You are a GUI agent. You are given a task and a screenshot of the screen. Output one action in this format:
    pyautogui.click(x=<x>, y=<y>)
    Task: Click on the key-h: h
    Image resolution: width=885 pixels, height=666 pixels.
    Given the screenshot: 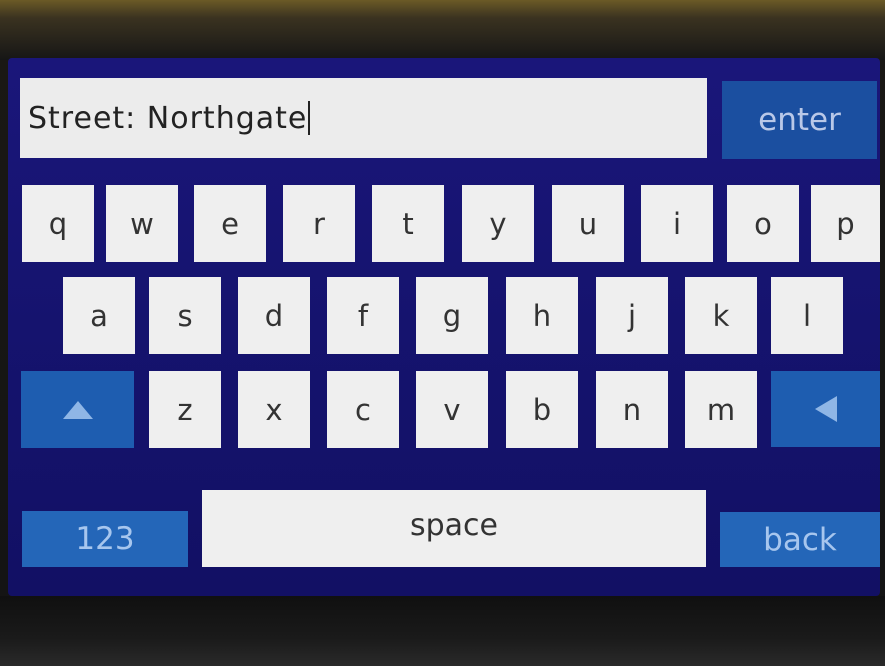 What is the action you would take?
    pyautogui.click(x=542, y=315)
    